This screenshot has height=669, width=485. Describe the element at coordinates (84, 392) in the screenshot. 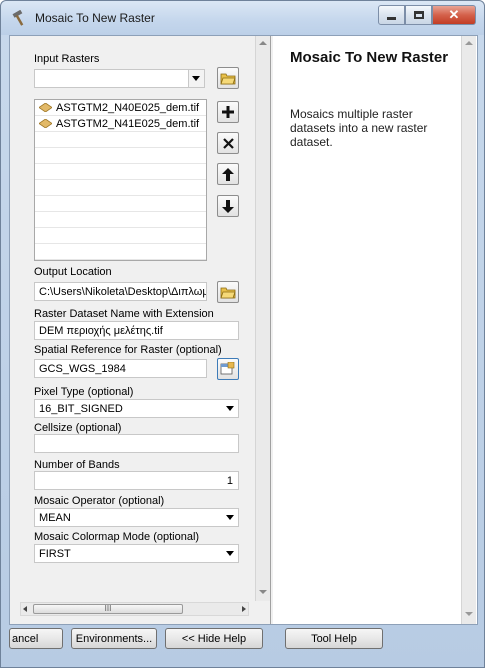

I see `pixel-type-label: Pixel Type (optional)` at that location.